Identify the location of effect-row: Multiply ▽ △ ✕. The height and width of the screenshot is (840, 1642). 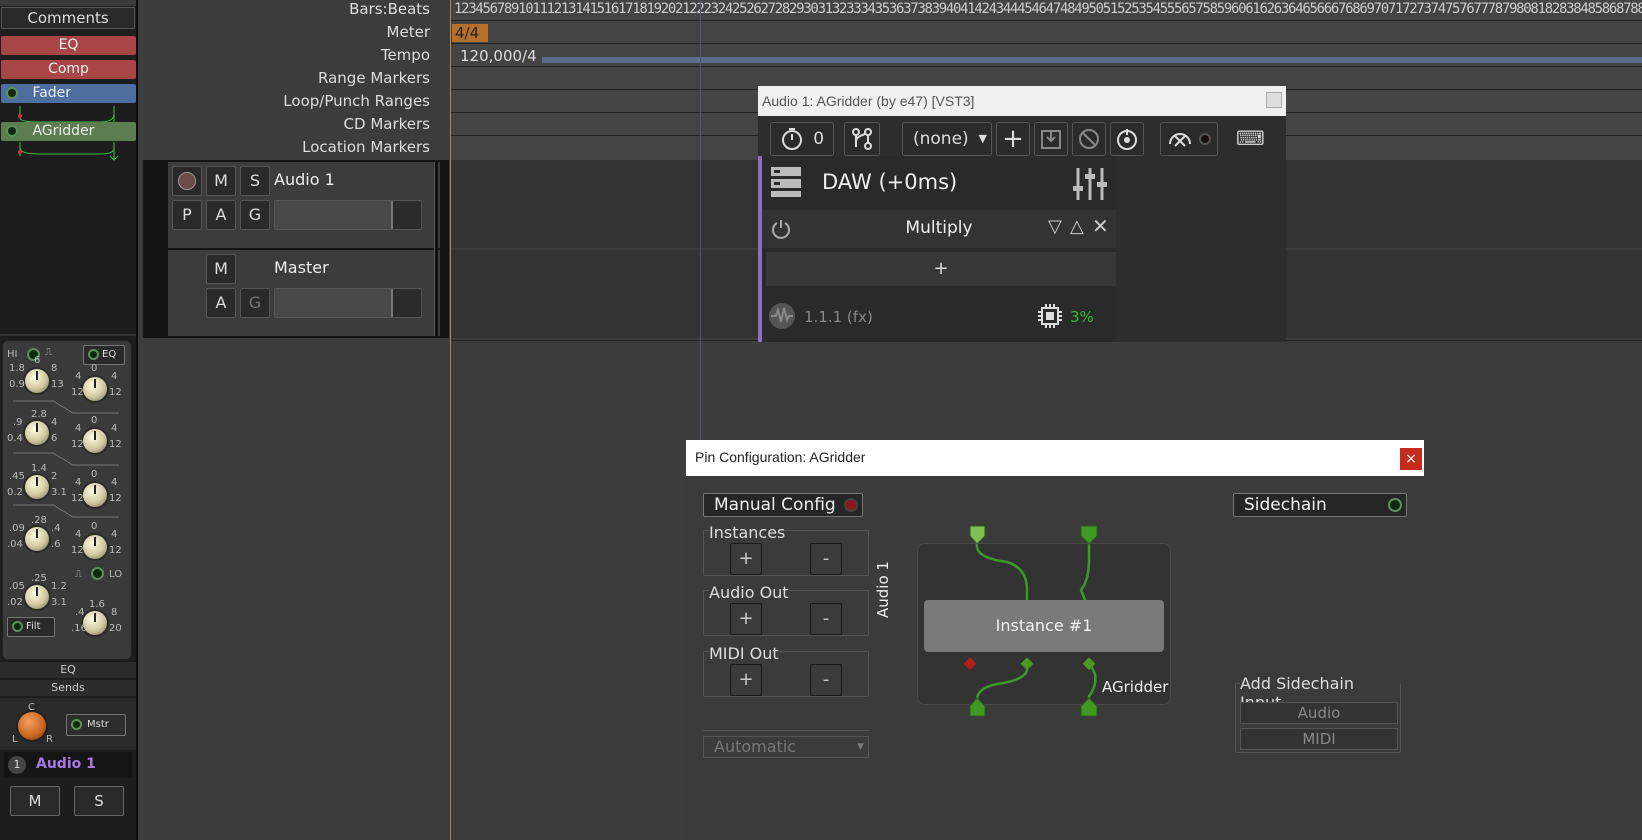
(939, 229).